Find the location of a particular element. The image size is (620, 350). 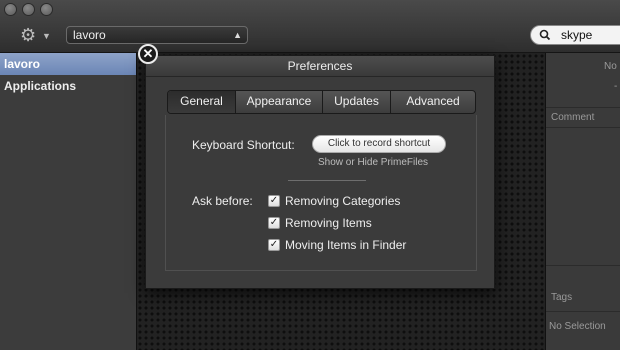

sidebar-item-lavoro: lavoro is located at coordinates (68, 64).